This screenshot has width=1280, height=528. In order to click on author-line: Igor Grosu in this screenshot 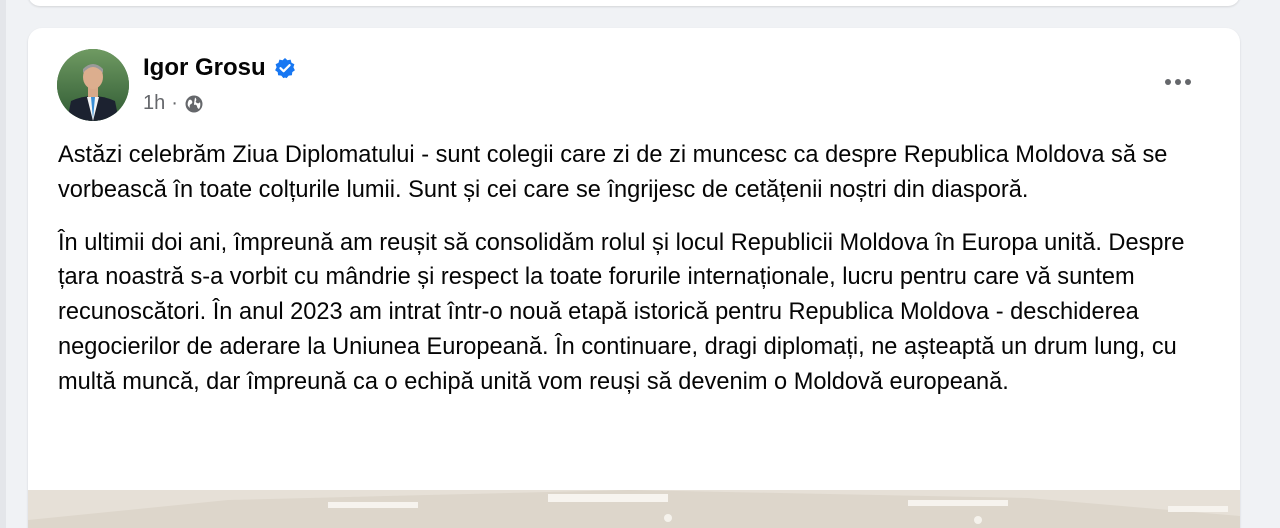, I will do `click(219, 68)`.